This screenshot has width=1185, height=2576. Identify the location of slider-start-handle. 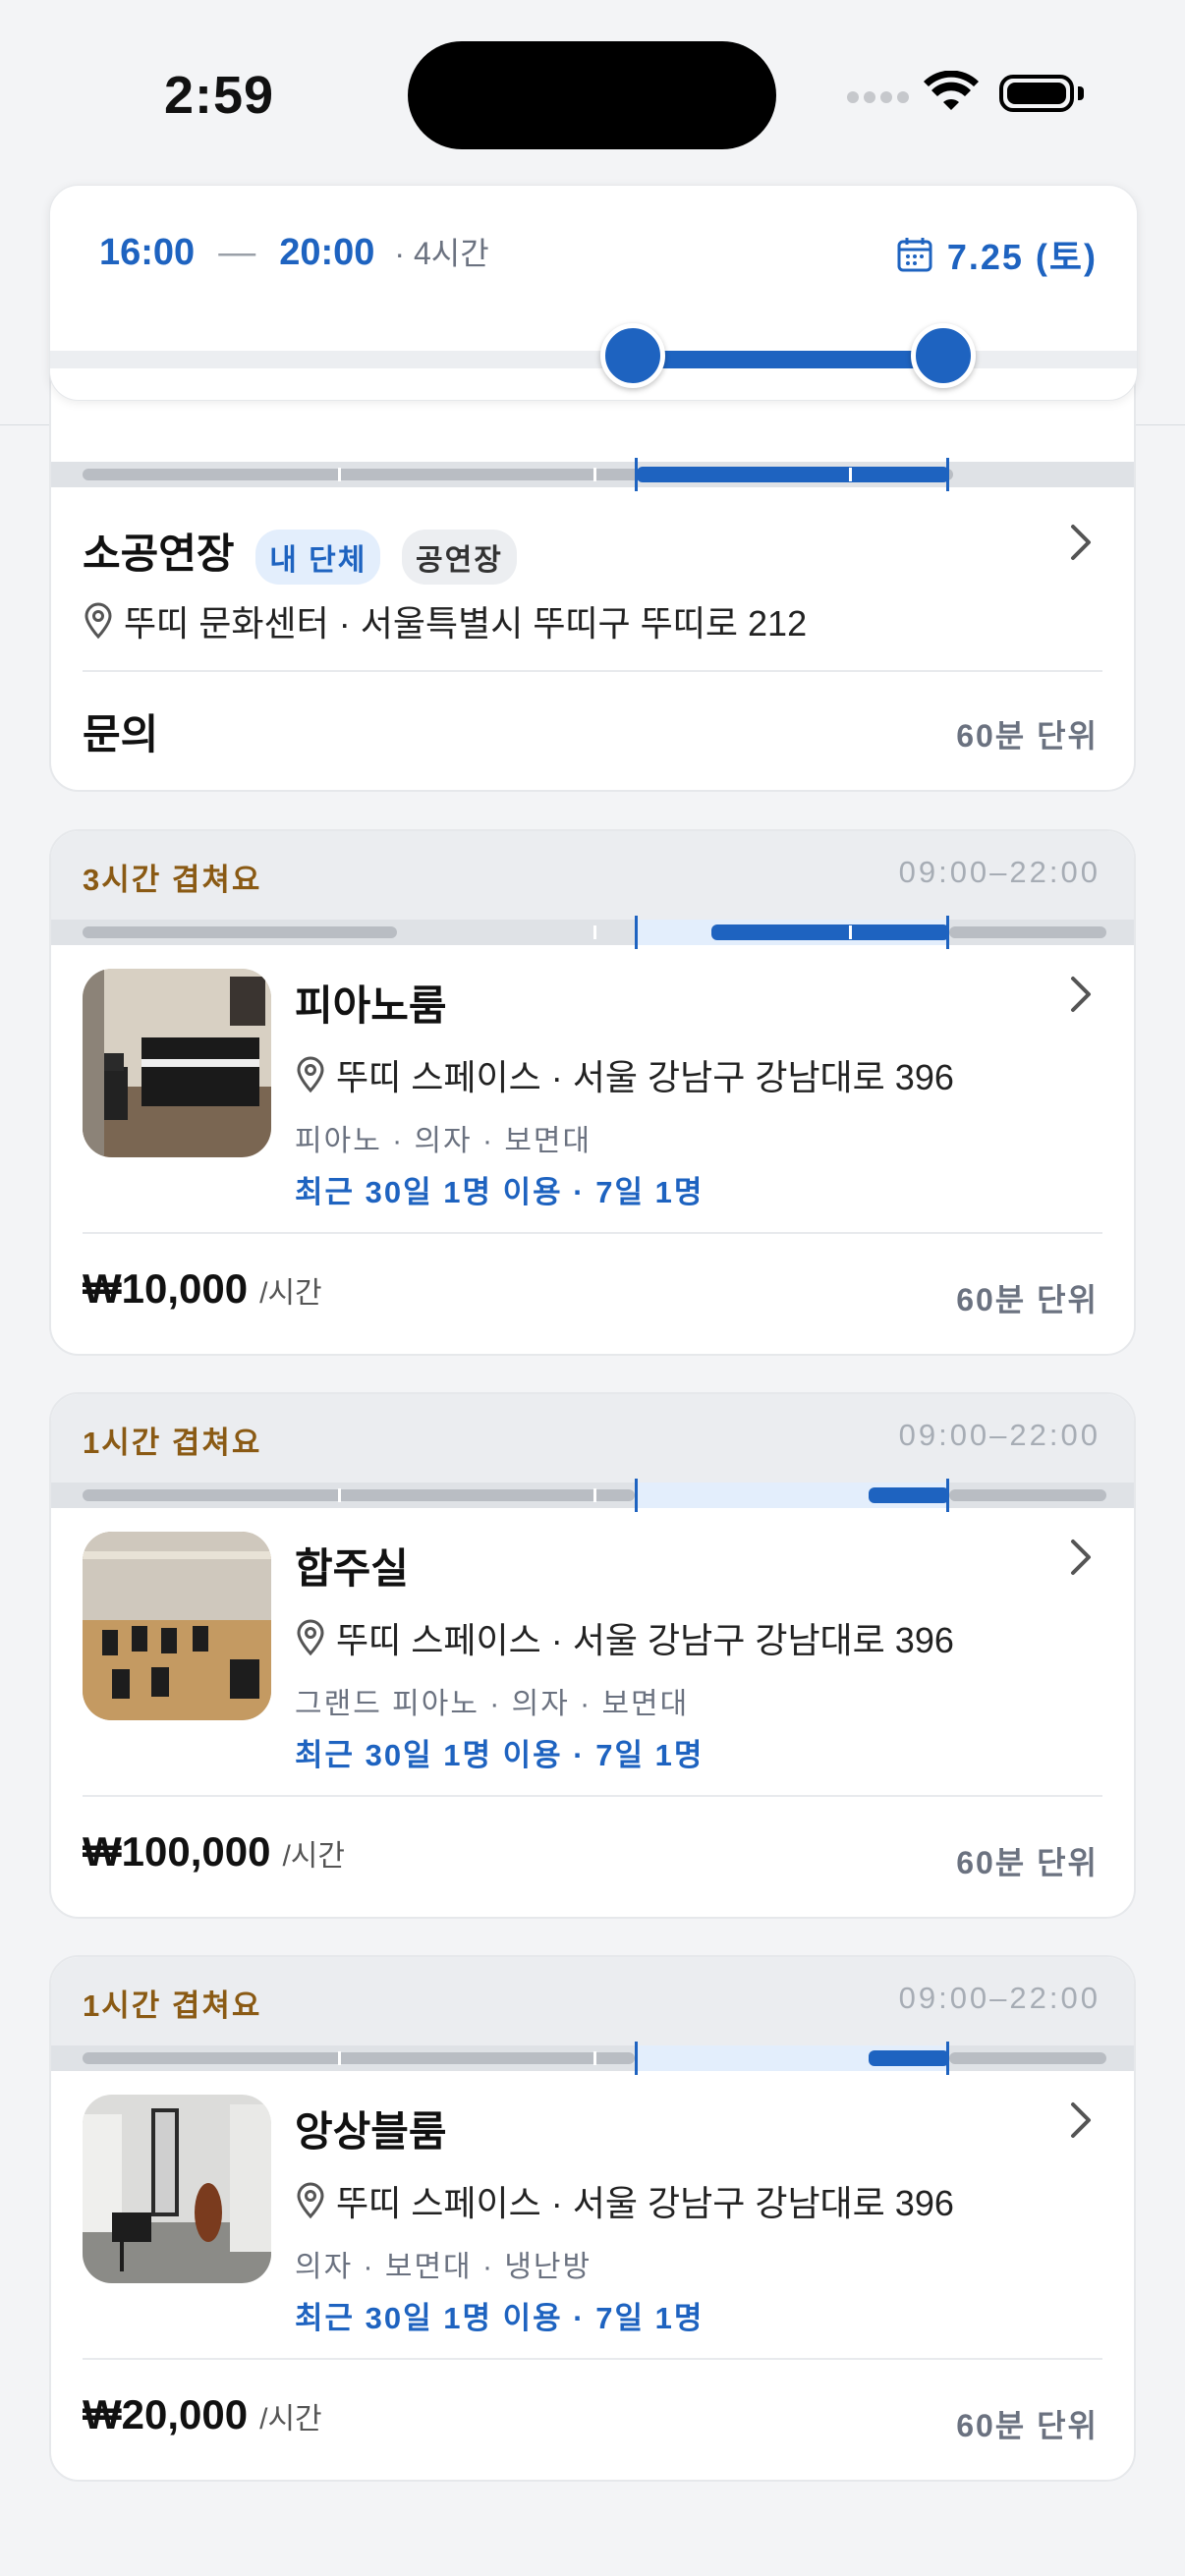
(633, 355).